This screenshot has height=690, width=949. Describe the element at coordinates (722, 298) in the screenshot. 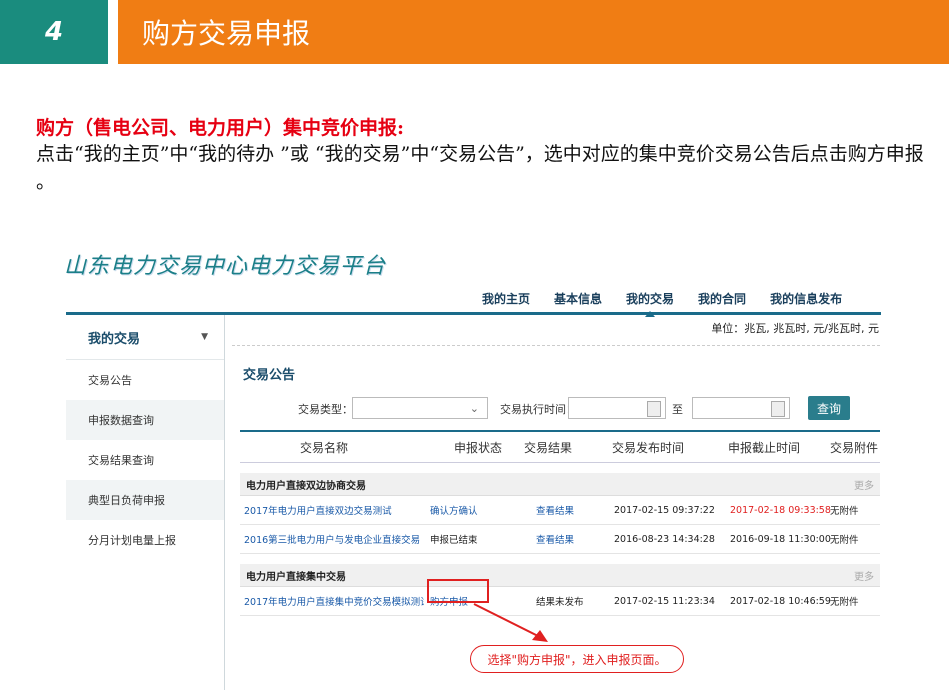

I see `nav-my-contracts: 我的合同` at that location.